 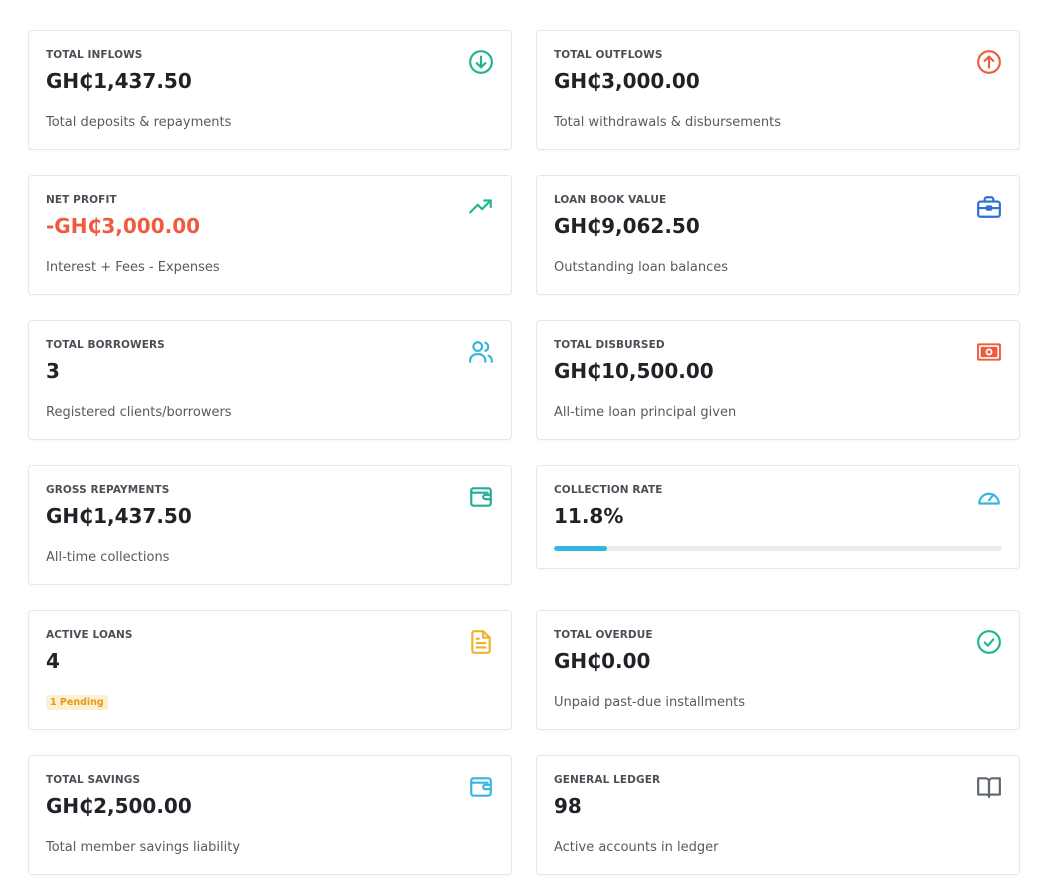 I want to click on card-label: TOTAL INFLOWS, so click(x=94, y=55).